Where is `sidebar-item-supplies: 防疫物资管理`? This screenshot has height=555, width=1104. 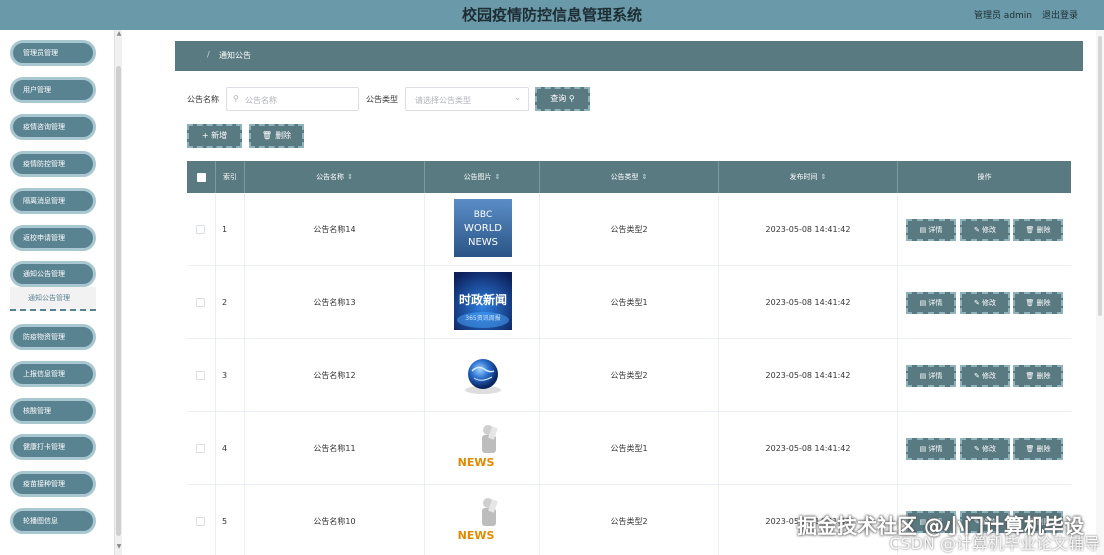 sidebar-item-supplies: 防疫物资管理 is located at coordinates (53, 337).